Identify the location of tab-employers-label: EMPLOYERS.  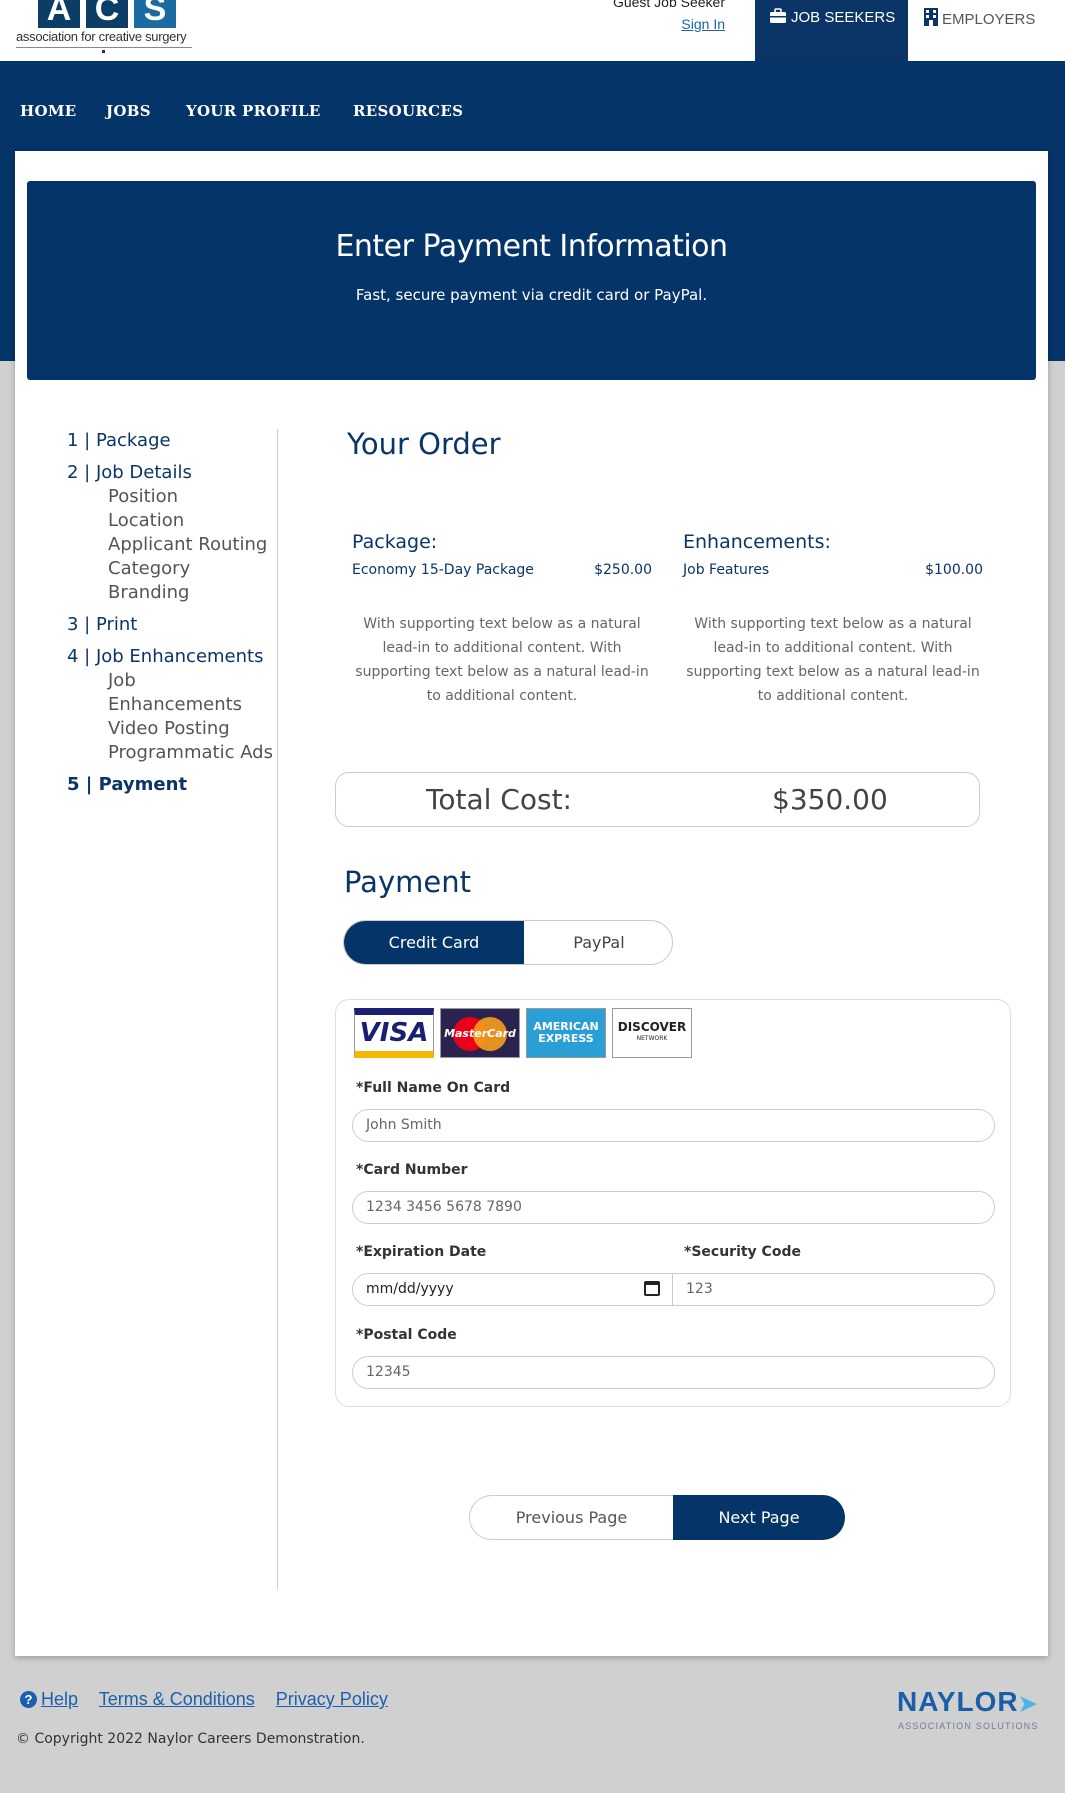
(989, 19).